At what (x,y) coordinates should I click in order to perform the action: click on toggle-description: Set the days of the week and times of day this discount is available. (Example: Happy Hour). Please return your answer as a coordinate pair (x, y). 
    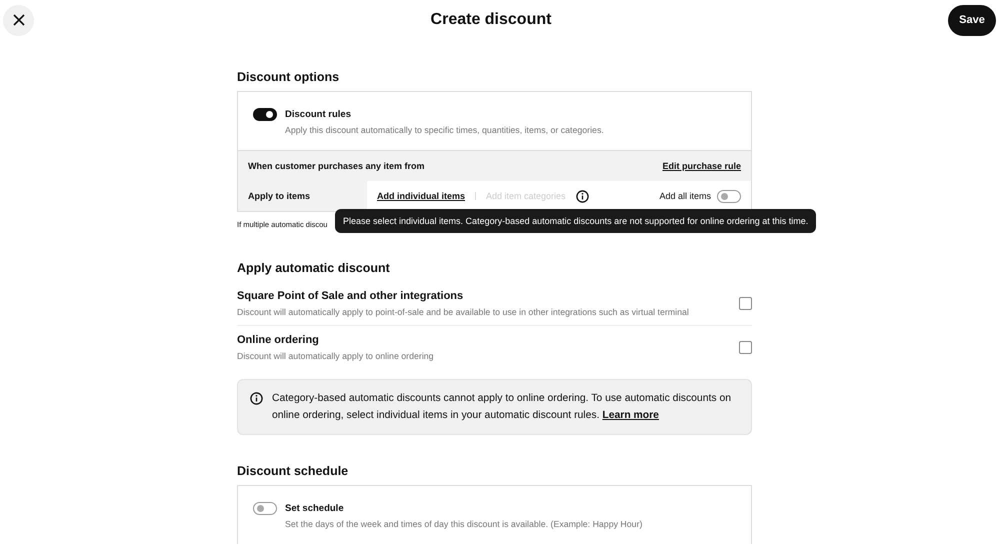
    Looking at the image, I should click on (463, 524).